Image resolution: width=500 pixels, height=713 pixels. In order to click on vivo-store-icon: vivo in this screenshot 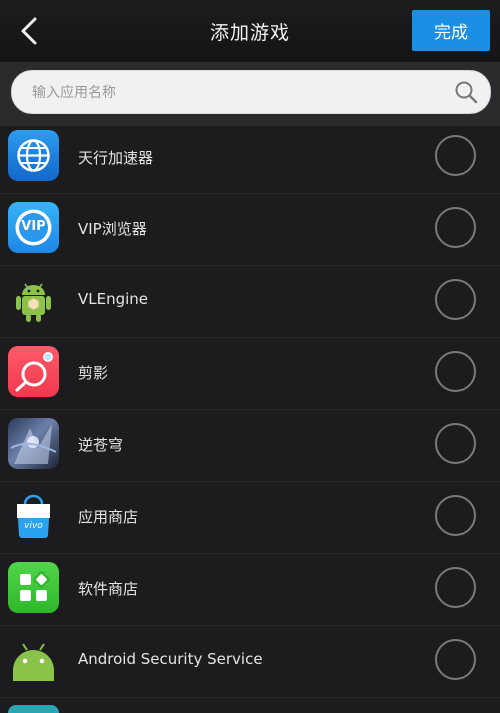, I will do `click(33, 515)`.